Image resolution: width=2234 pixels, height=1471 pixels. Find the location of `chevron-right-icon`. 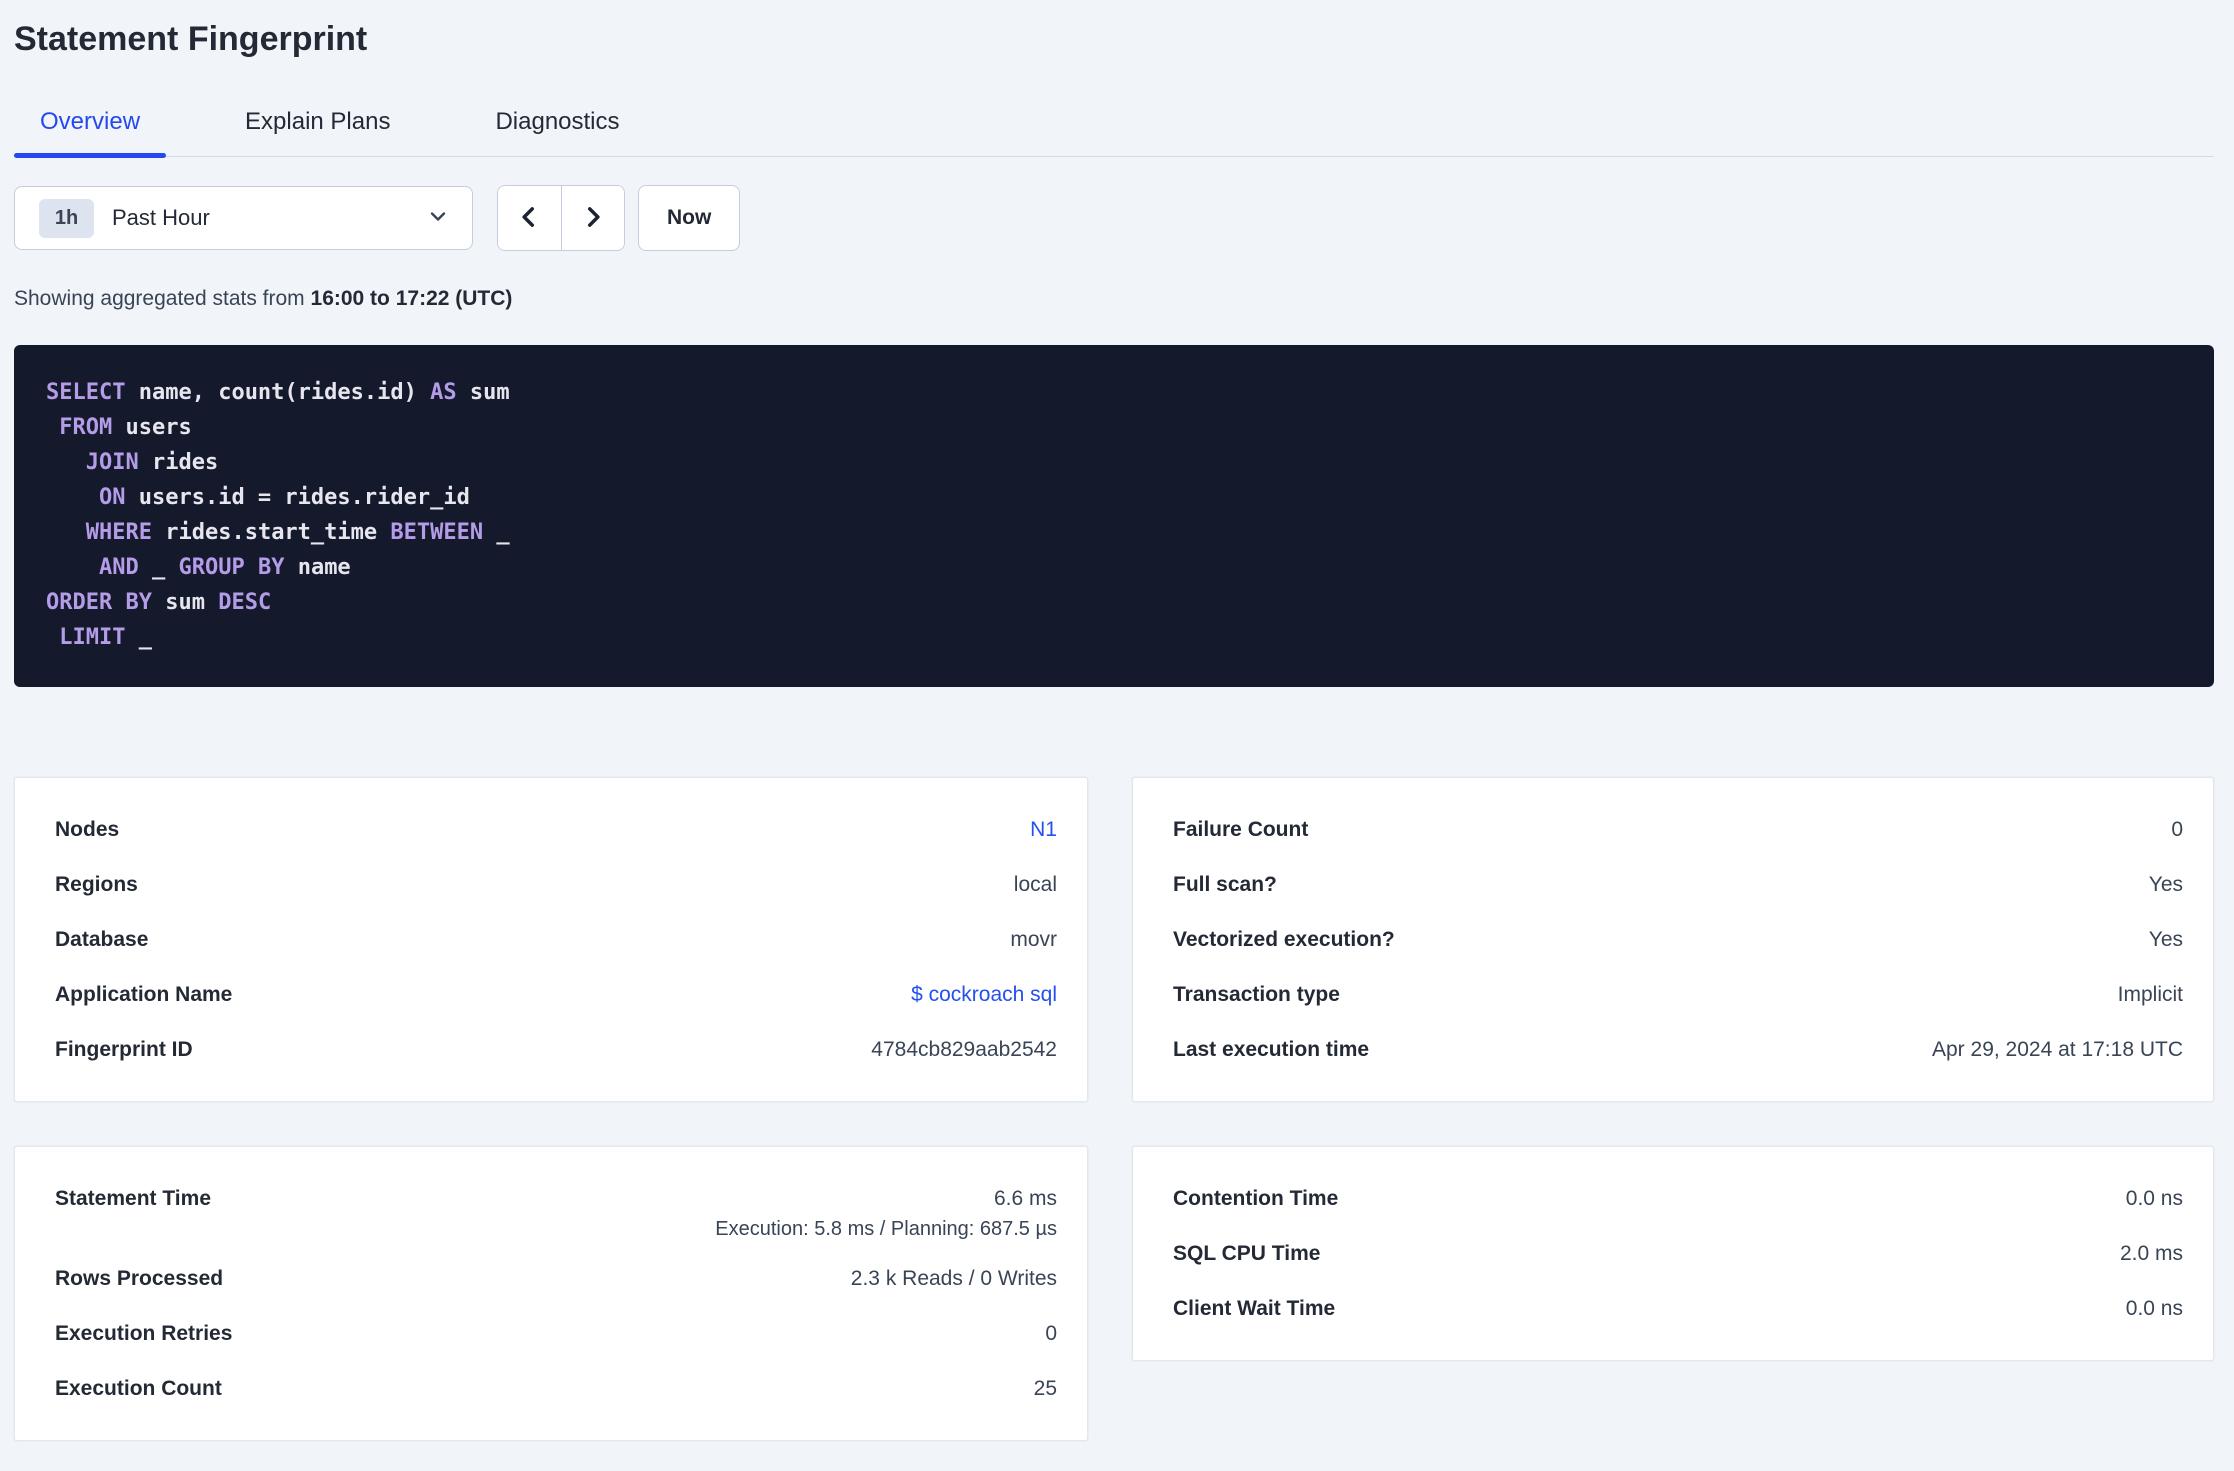

chevron-right-icon is located at coordinates (593, 218).